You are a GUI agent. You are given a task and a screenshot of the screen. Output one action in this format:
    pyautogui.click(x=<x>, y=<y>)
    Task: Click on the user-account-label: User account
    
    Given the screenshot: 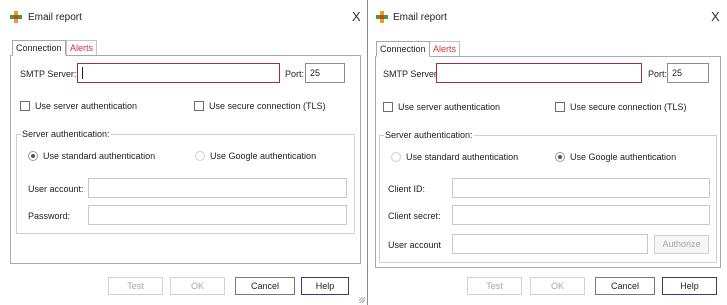 What is the action you would take?
    pyautogui.click(x=415, y=245)
    